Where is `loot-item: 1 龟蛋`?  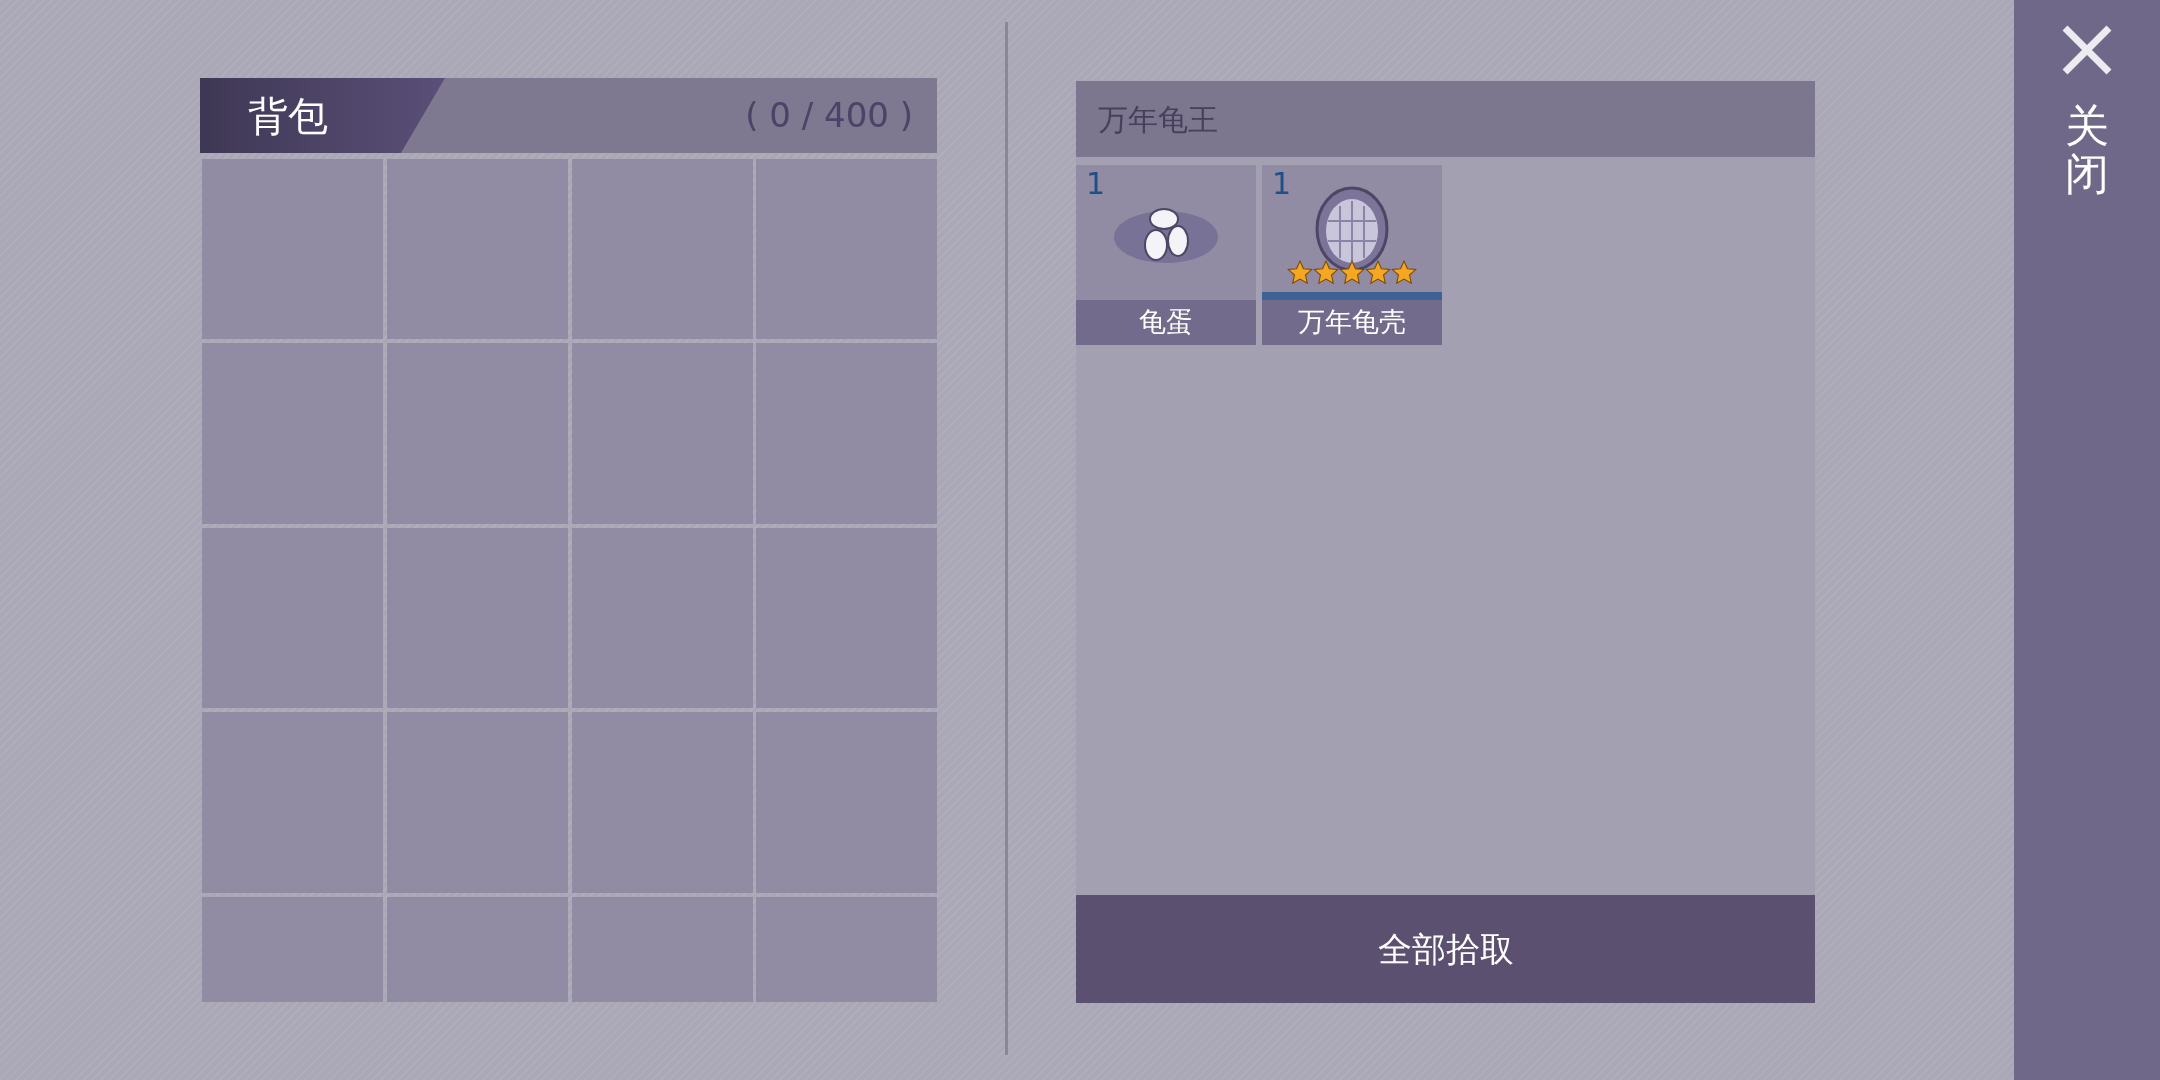 loot-item: 1 龟蛋 is located at coordinates (1166, 255).